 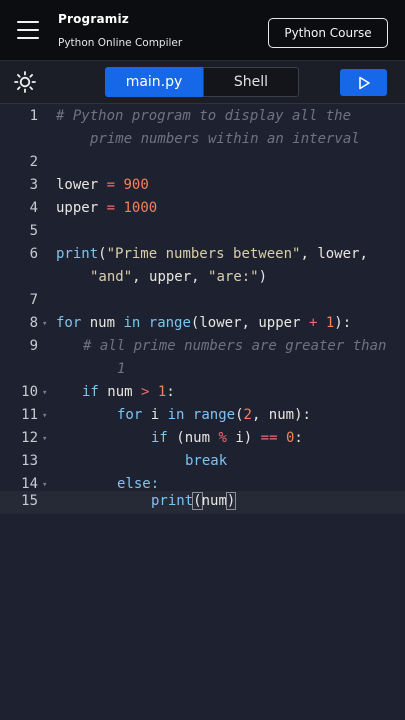 I want to click on line-number: 8, so click(x=33, y=323).